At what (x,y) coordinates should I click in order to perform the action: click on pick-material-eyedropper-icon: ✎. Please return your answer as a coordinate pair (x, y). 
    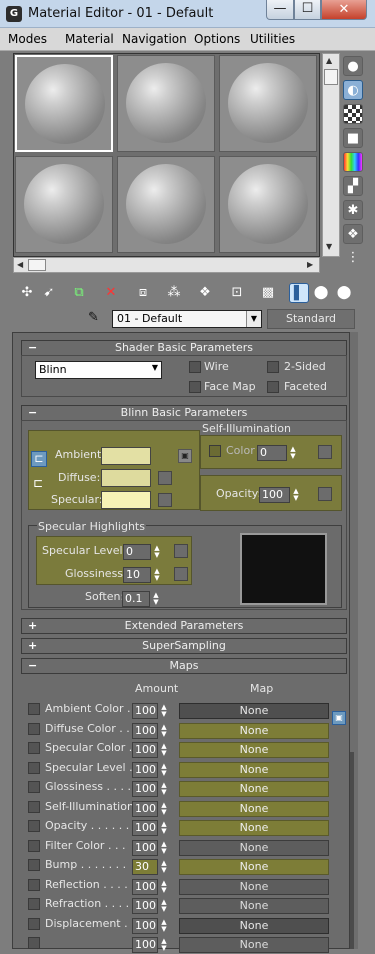
    Looking at the image, I should click on (98, 319).